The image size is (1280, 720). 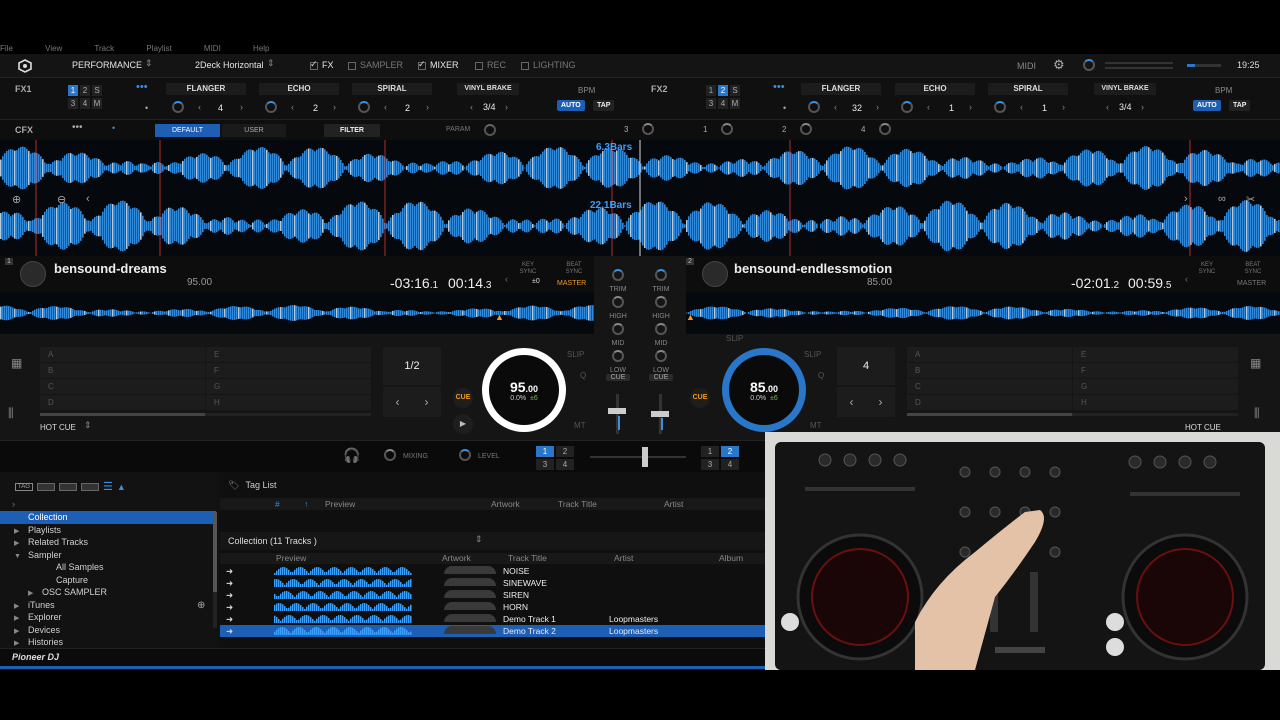 What do you see at coordinates (73, 90) in the screenshot?
I see `fx1-assign-1: 1` at bounding box center [73, 90].